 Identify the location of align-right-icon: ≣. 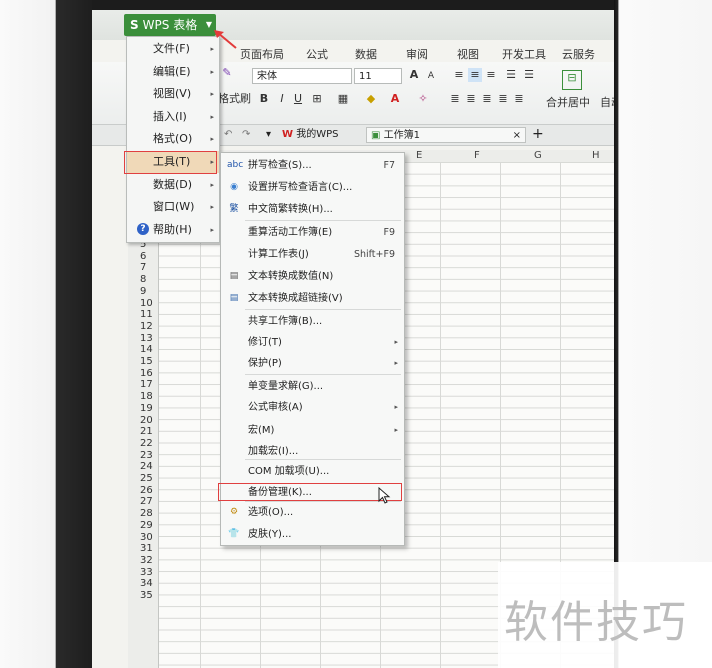
(487, 99).